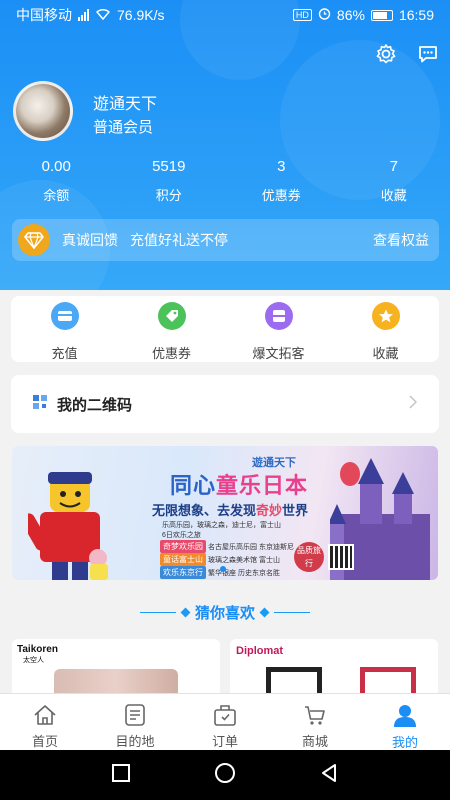  What do you see at coordinates (278, 316) in the screenshot?
I see `article-icon` at bounding box center [278, 316].